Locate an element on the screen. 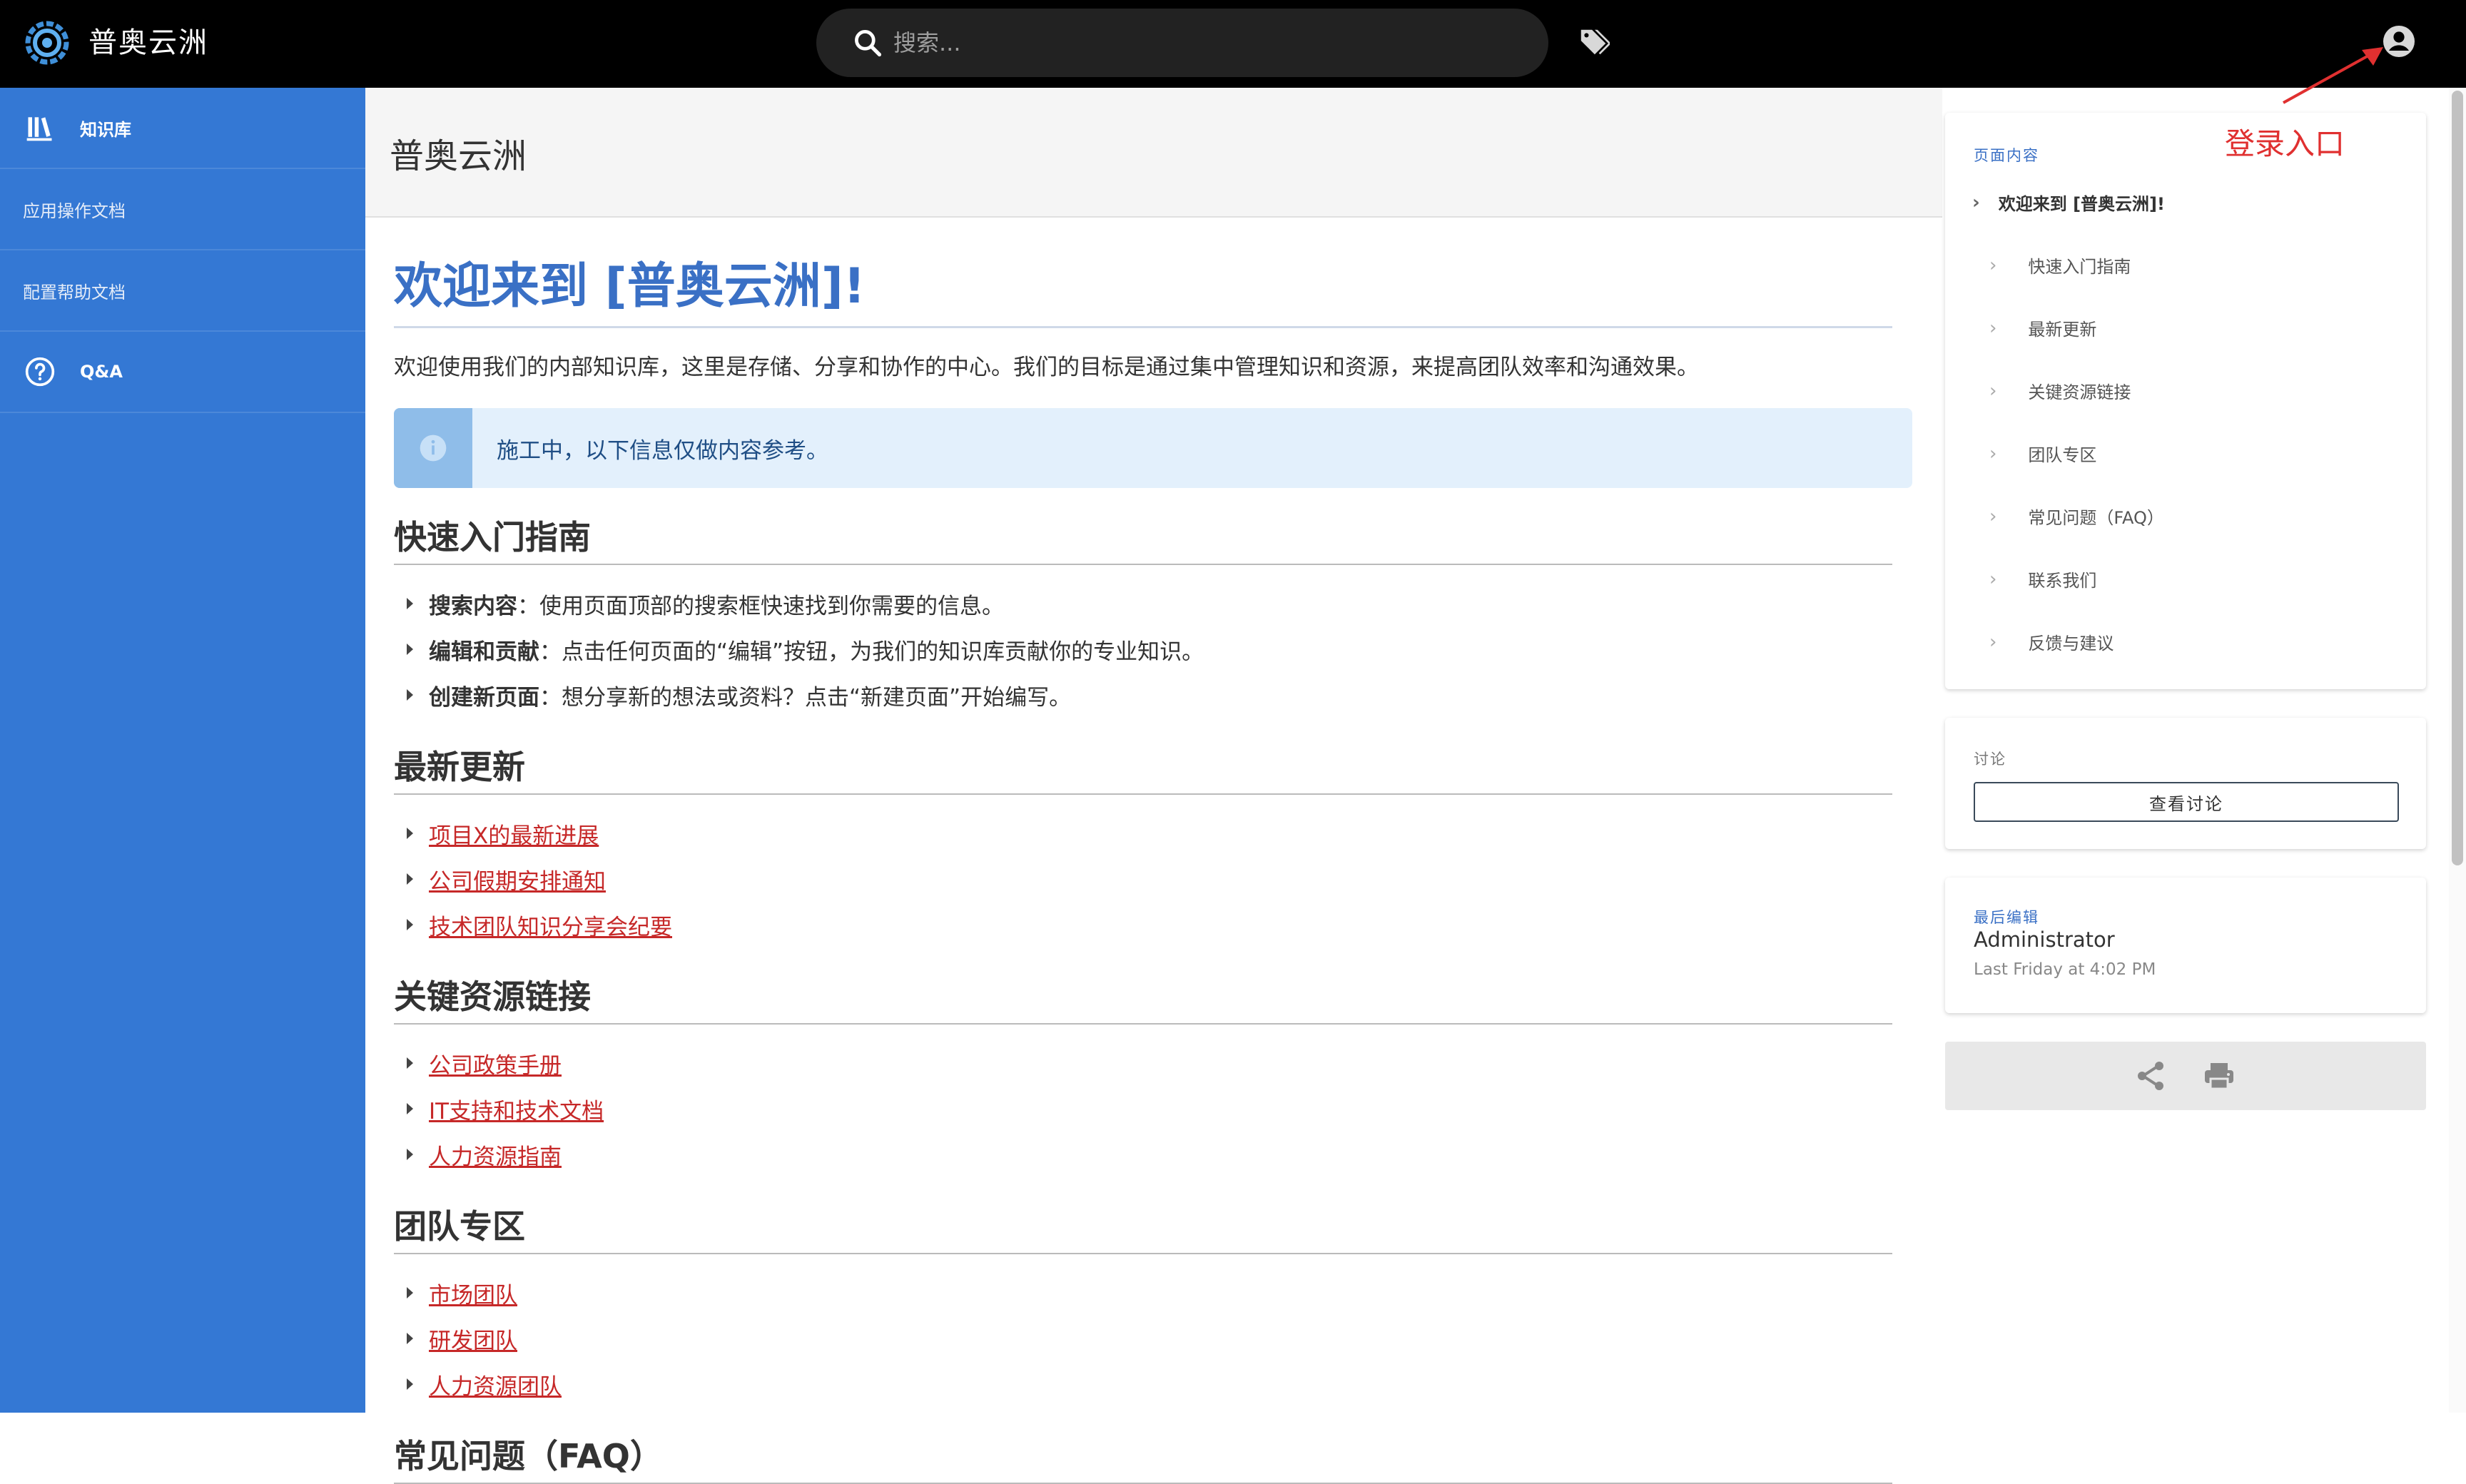 The image size is (2466, 1484). list-item: 公司假期安排通知 is located at coordinates (1154, 879).